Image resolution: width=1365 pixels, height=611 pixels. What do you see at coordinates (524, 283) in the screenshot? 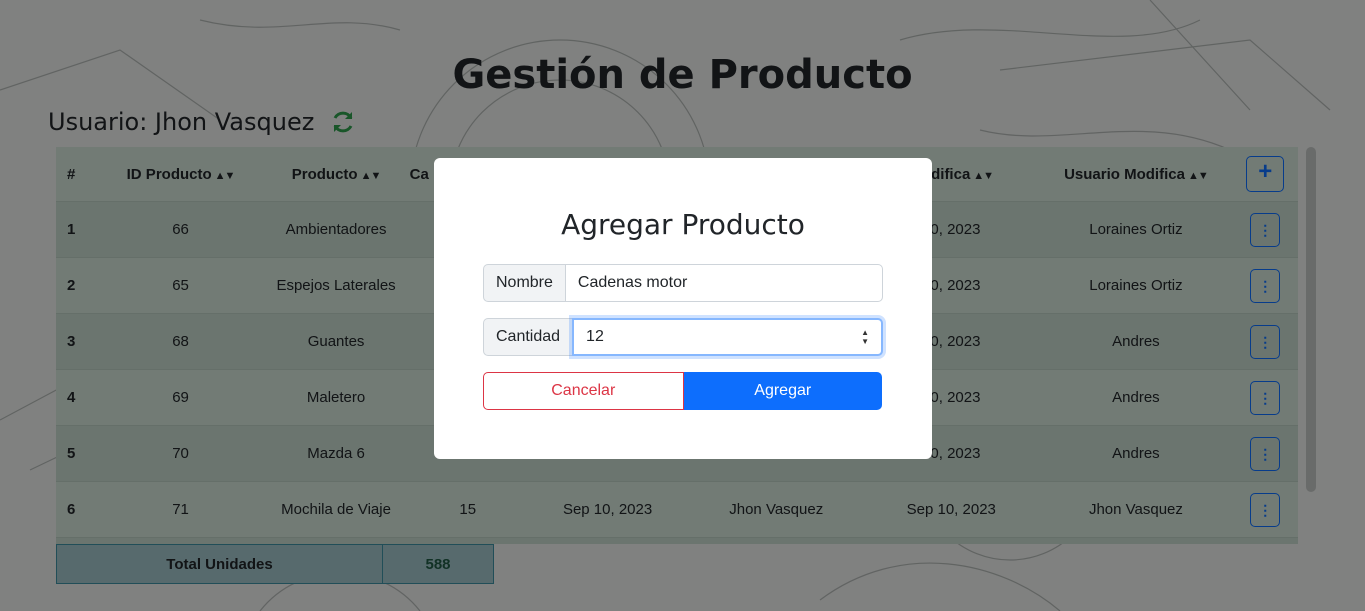
I see `nombre-label: Nombre` at bounding box center [524, 283].